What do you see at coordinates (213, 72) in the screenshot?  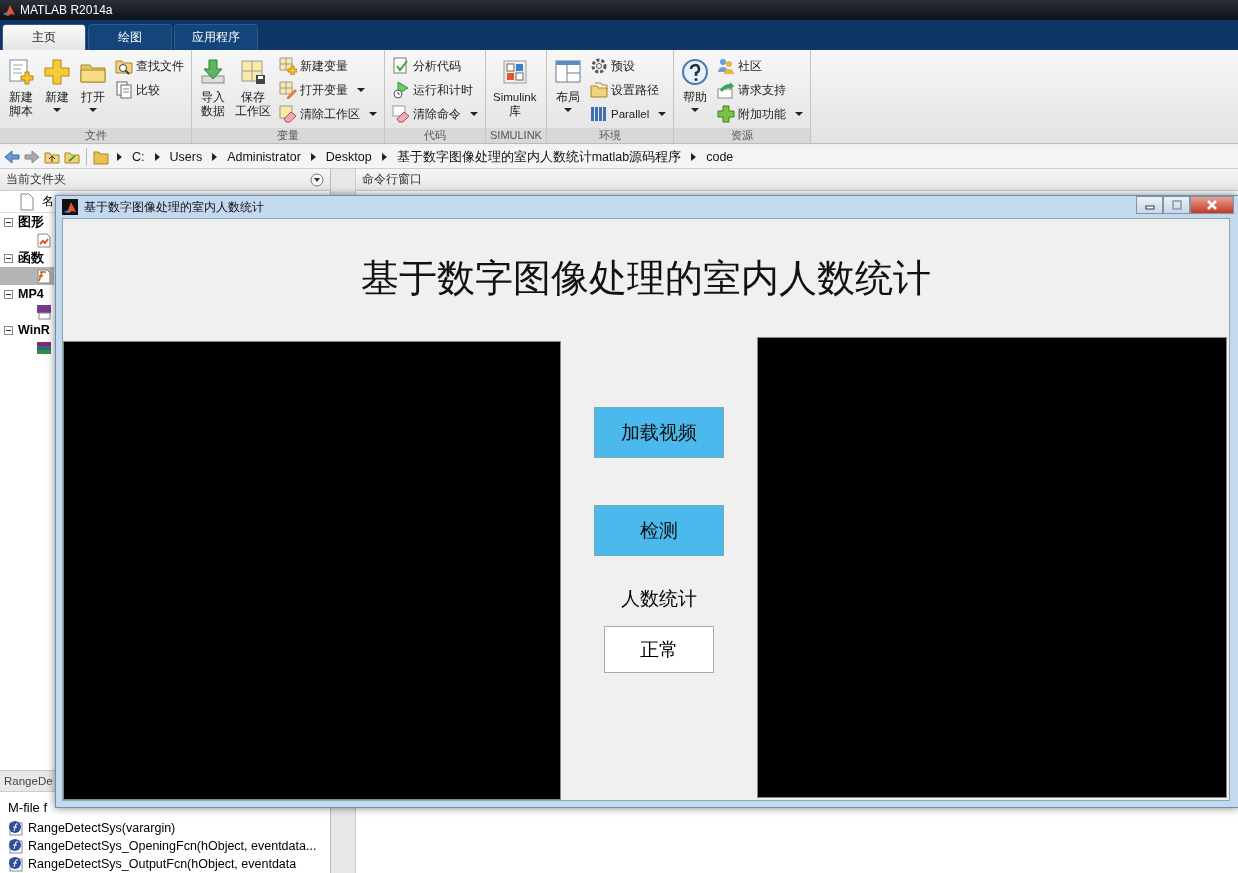 I see `download-arrow-icon` at bounding box center [213, 72].